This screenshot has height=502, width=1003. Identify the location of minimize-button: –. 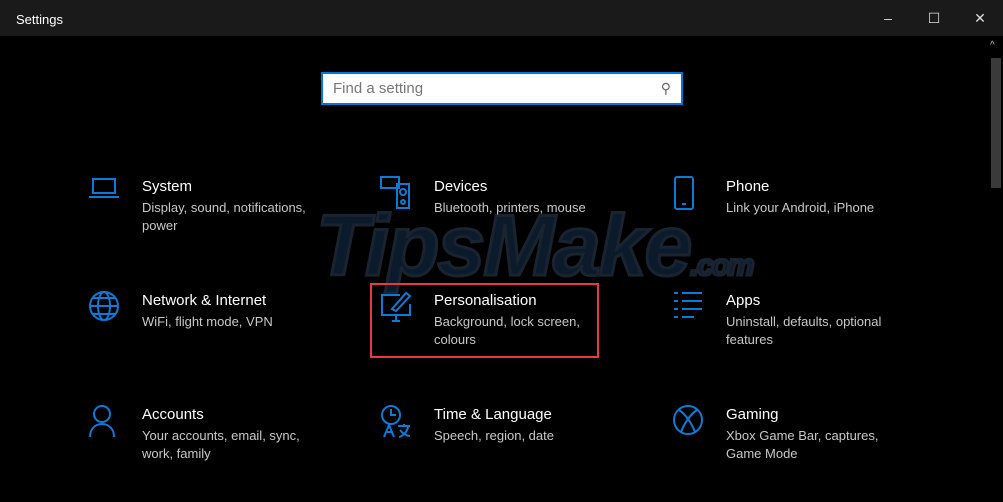
(888, 18).